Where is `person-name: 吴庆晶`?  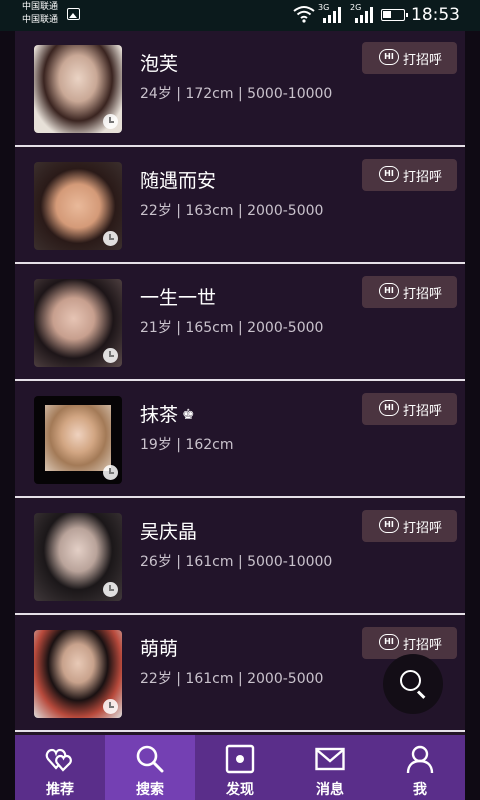
person-name: 吴庆晶 is located at coordinates (169, 532).